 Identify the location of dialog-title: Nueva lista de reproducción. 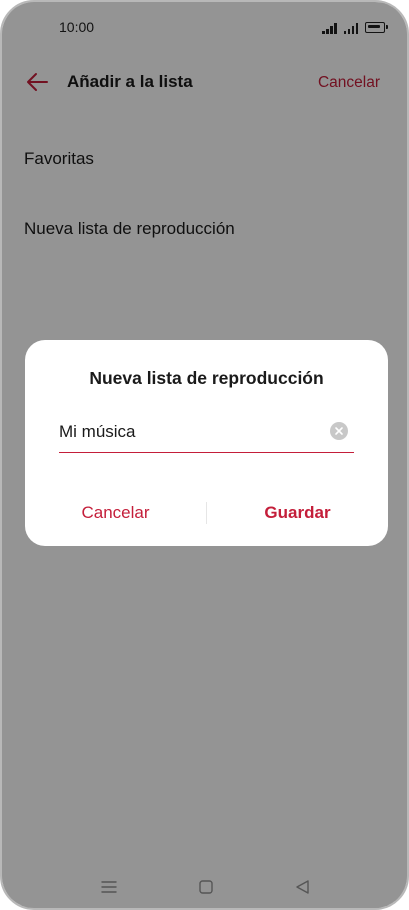
(206, 378).